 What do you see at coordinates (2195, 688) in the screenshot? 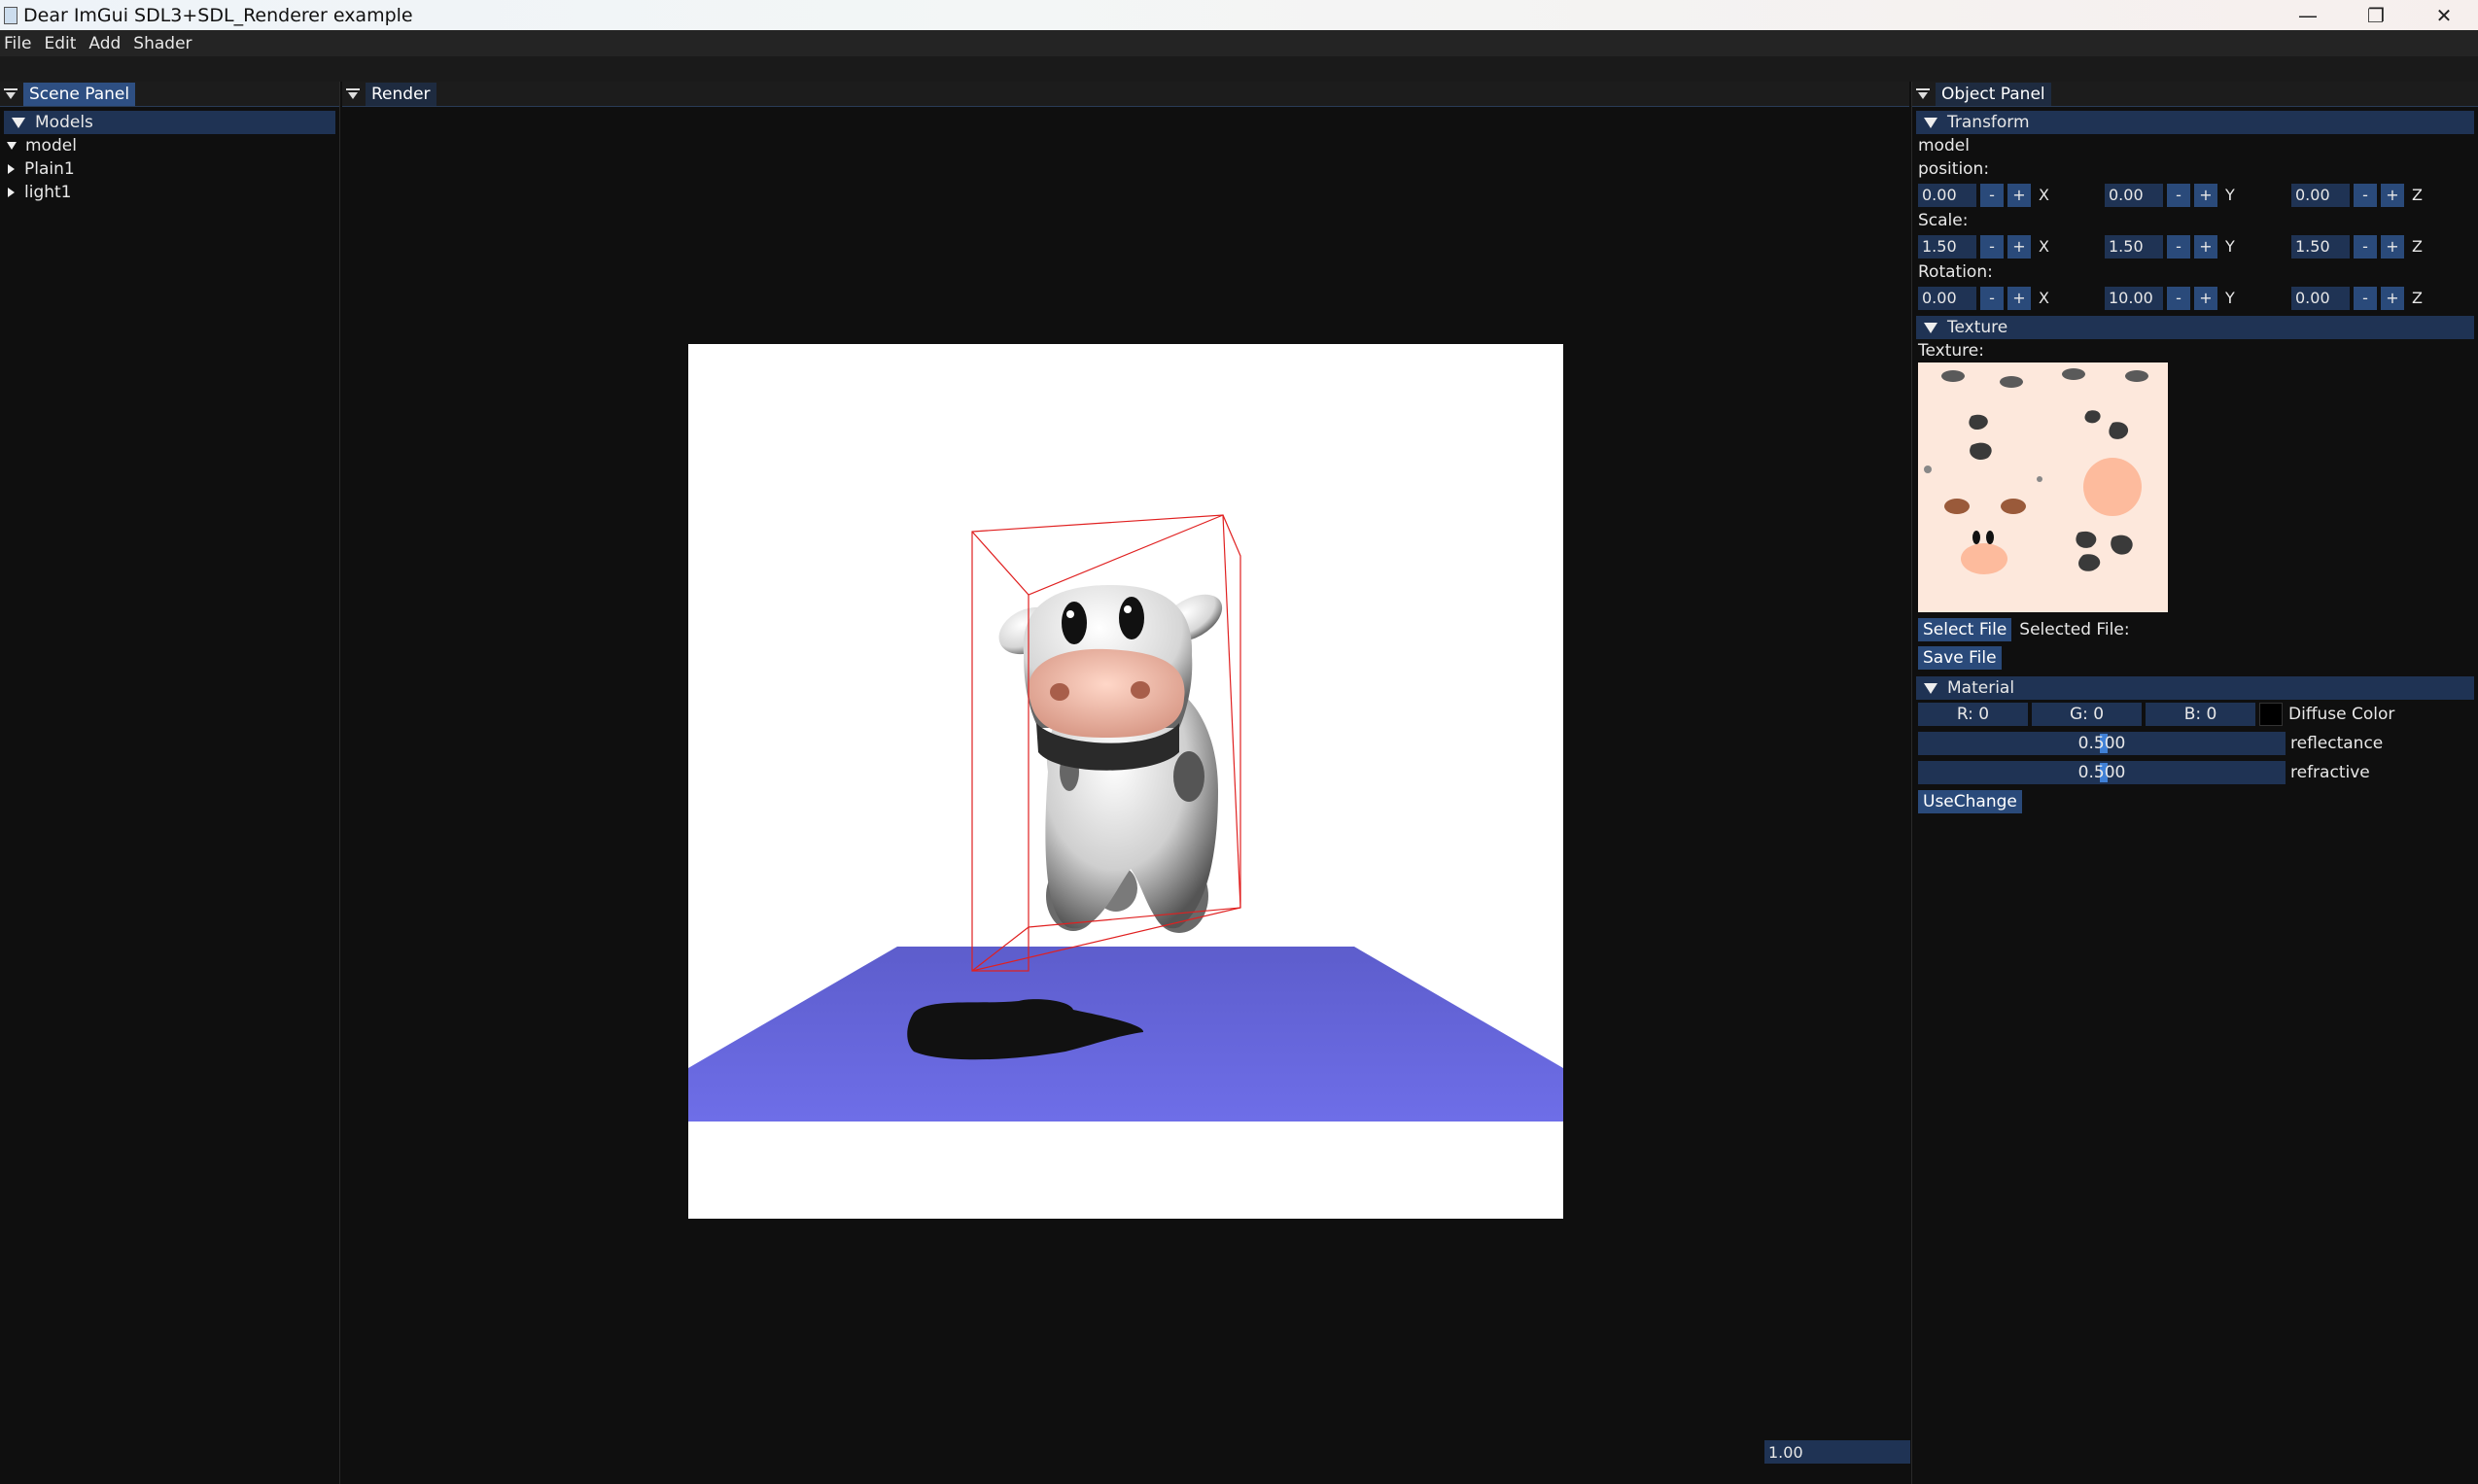
I see `material-header: Material` at bounding box center [2195, 688].